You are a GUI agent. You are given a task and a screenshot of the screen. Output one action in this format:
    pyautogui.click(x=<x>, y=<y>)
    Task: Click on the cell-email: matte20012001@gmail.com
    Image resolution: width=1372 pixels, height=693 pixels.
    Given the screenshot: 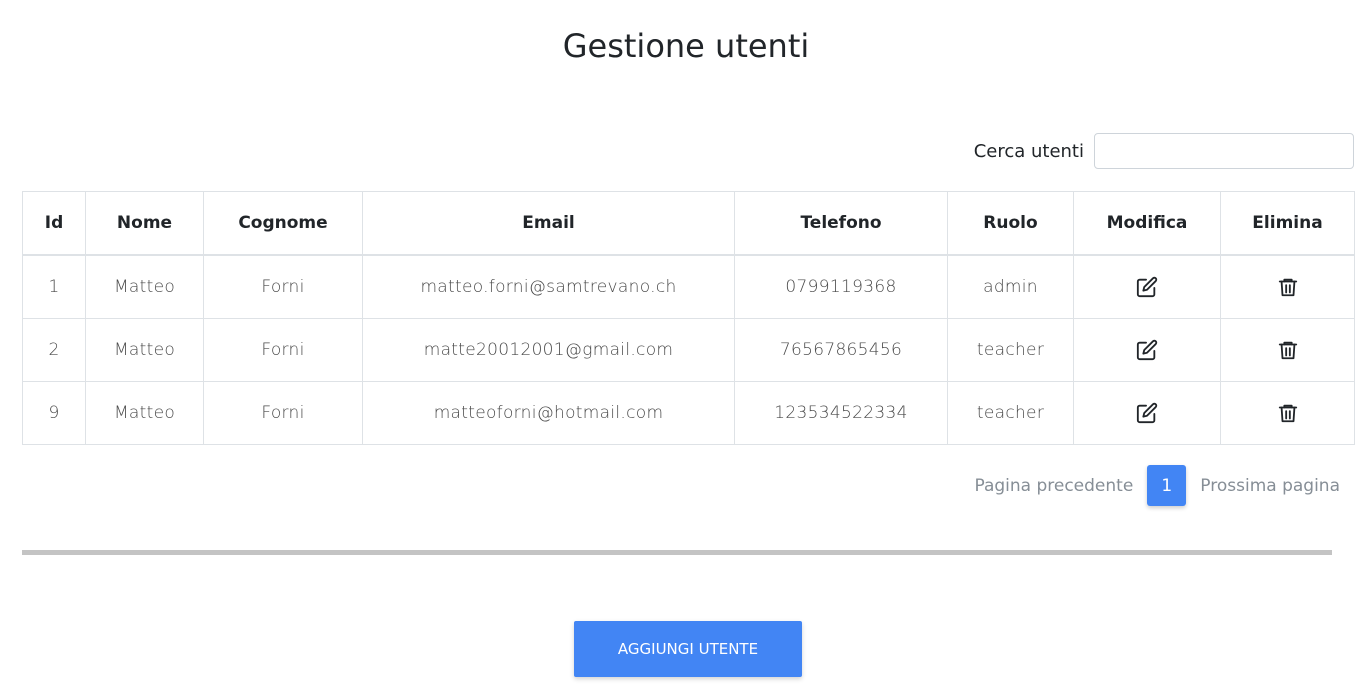 What is the action you would take?
    pyautogui.click(x=548, y=350)
    